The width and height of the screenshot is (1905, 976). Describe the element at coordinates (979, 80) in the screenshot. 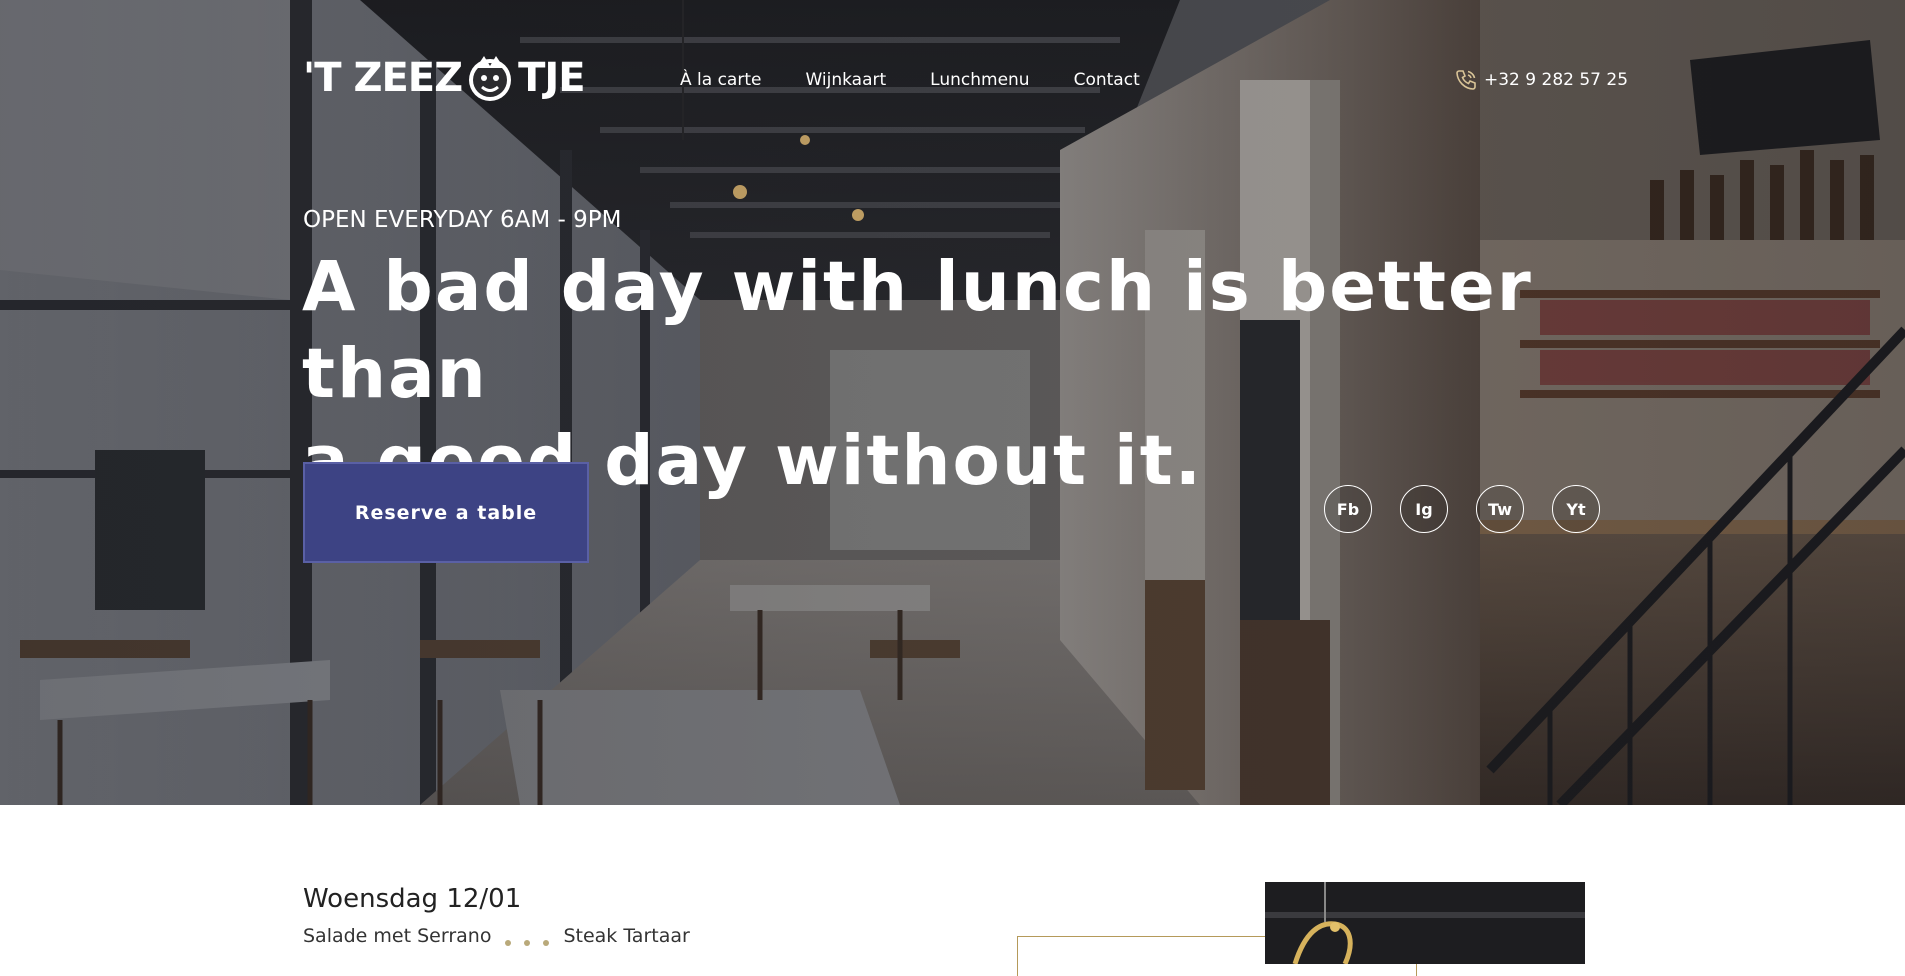

I see `nav-item-lunchmenu: Lunchmenu` at that location.